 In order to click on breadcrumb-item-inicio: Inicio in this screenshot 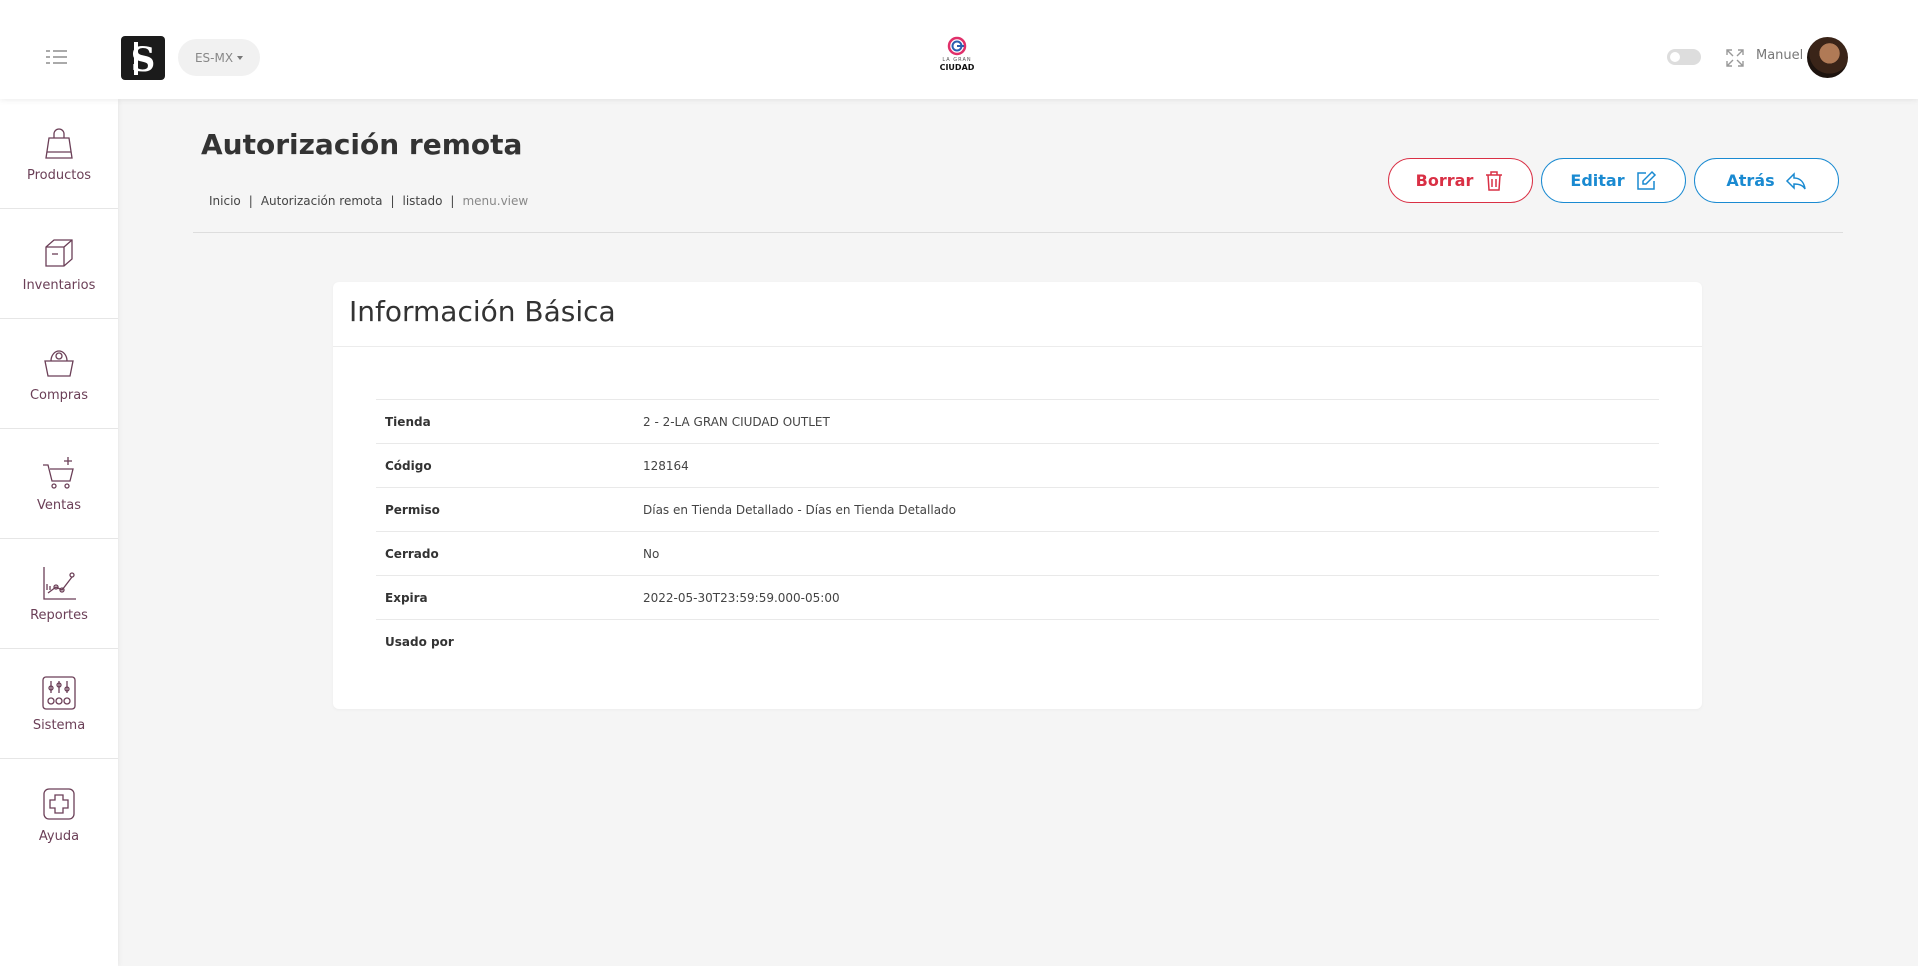, I will do `click(225, 201)`.